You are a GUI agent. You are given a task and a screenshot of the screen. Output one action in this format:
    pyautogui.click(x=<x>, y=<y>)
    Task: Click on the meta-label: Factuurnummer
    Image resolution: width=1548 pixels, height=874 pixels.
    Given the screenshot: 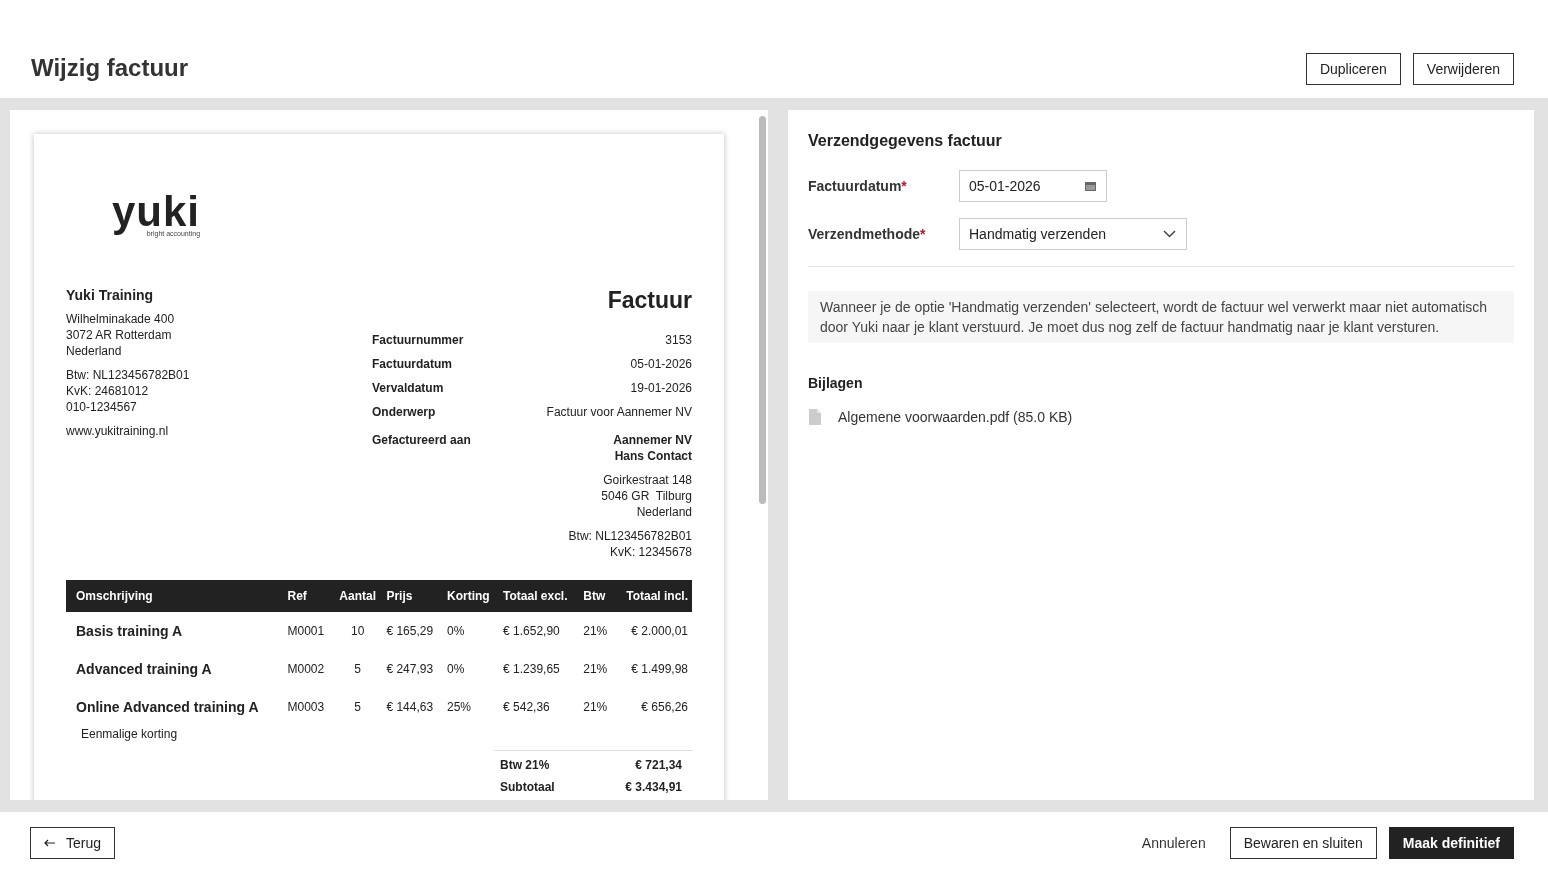 What is the action you would take?
    pyautogui.click(x=418, y=340)
    